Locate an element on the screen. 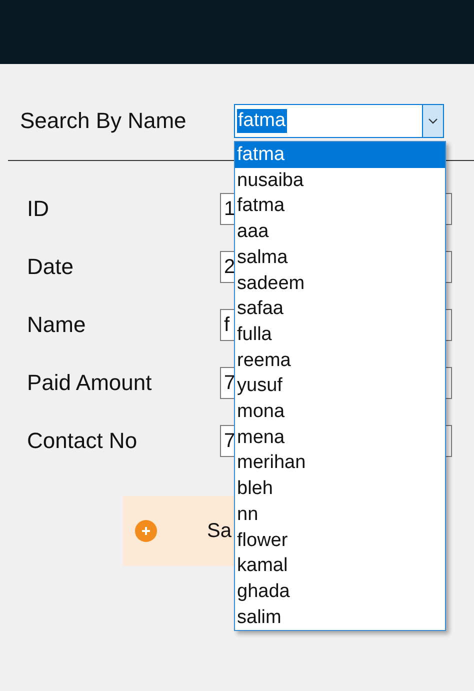 Image resolution: width=474 pixels, height=691 pixels. dropdown-item: sadeem is located at coordinates (340, 283).